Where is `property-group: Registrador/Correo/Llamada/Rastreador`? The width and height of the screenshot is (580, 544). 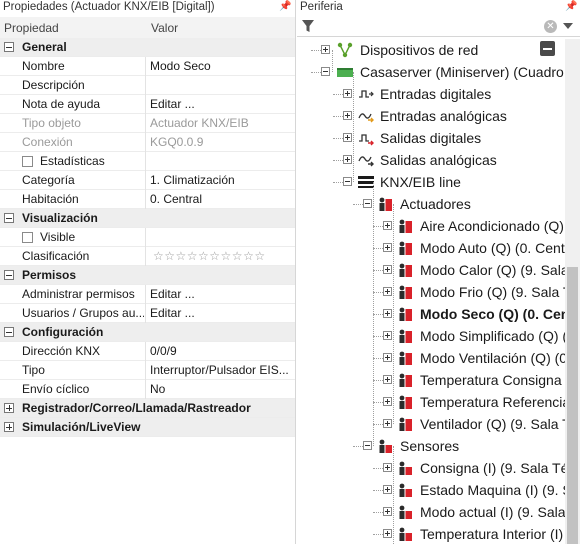 property-group: Registrador/Correo/Llamada/Rastreador is located at coordinates (147, 408).